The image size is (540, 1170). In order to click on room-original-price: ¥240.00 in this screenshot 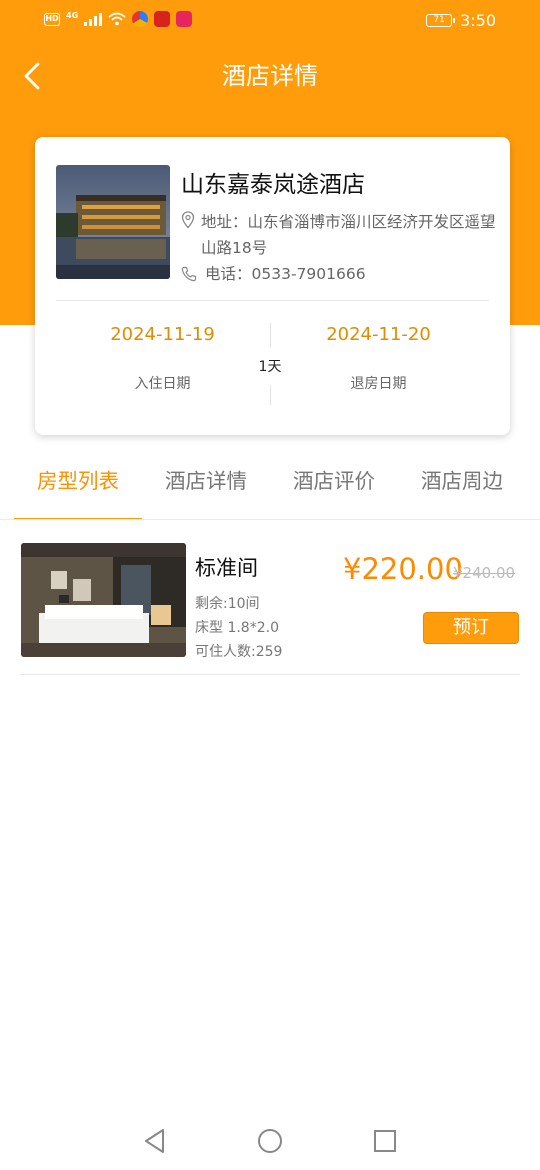, I will do `click(484, 573)`.